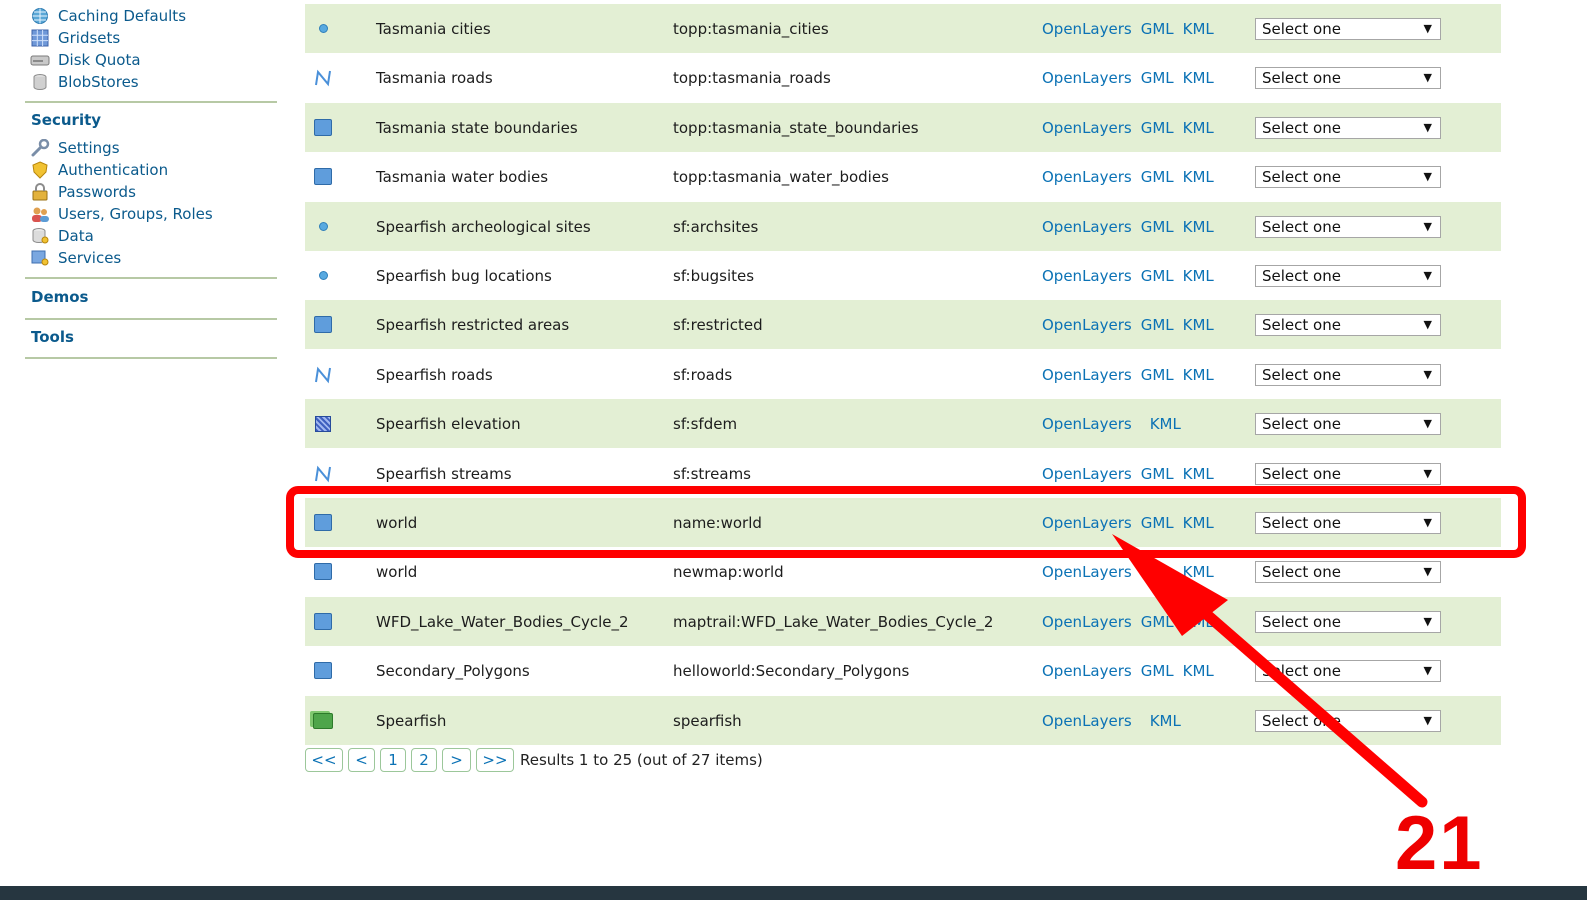 The width and height of the screenshot is (1587, 900). Describe the element at coordinates (52, 337) in the screenshot. I see `sidebar-heading-tools: Tools` at that location.